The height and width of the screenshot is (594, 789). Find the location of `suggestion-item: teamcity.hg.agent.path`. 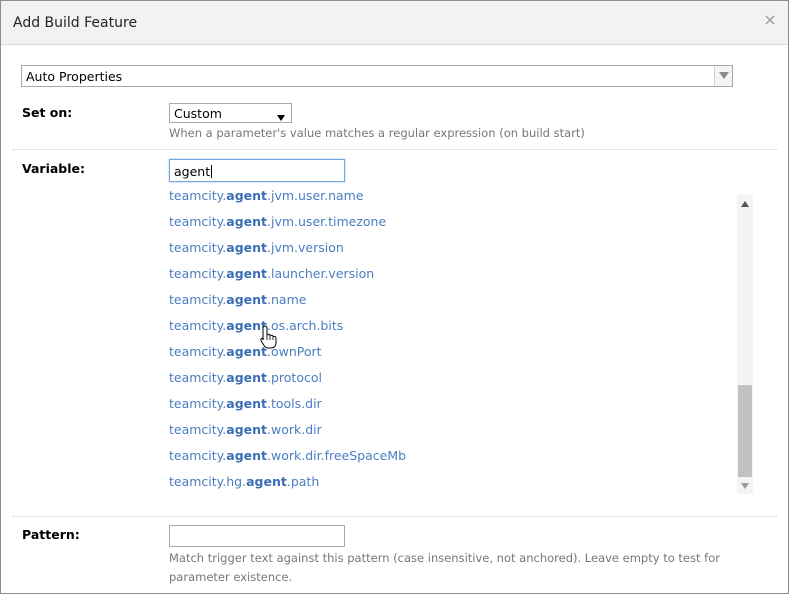

suggestion-item: teamcity.hg.agent.path is located at coordinates (244, 483).